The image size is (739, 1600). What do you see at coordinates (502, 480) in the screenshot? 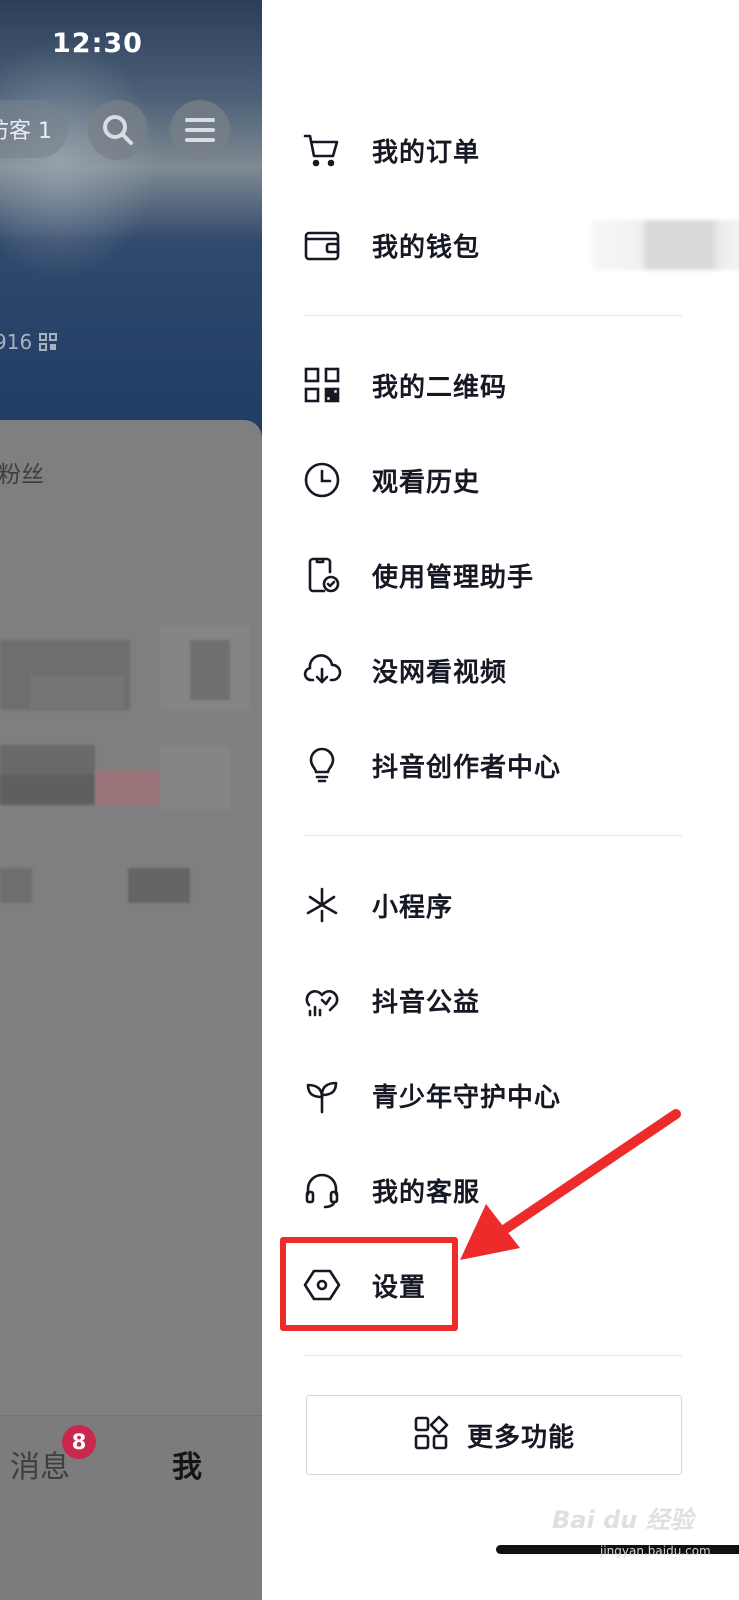
I see `menu-item-watch-history: 观看历史` at bounding box center [502, 480].